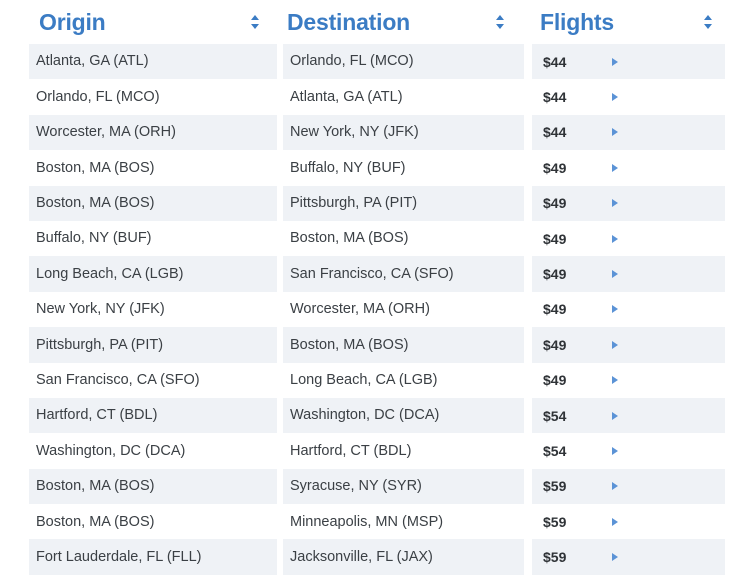 This screenshot has width=730, height=583. I want to click on destination-text: Hartford, CT (BDL), so click(351, 450).